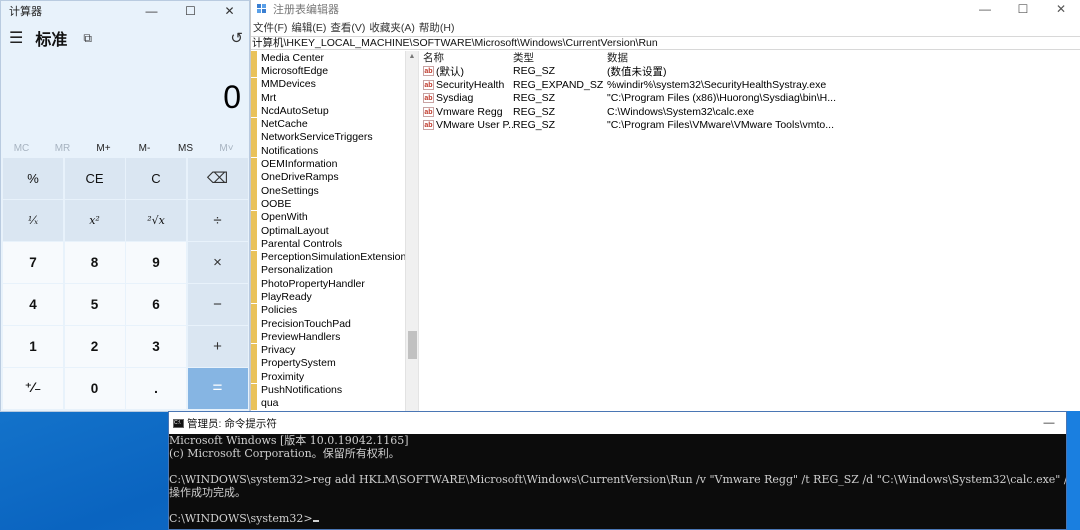  Describe the element at coordinates (33, 388) in the screenshot. I see `negate-key: ⁺⁄₋` at that location.